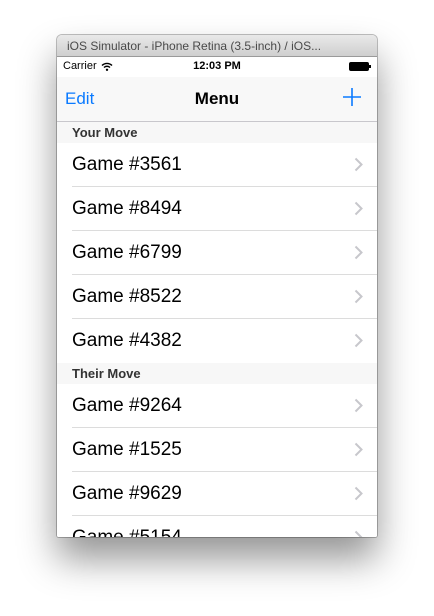 The image size is (434, 616). I want to click on status-time: 12:03 PM, so click(217, 66).